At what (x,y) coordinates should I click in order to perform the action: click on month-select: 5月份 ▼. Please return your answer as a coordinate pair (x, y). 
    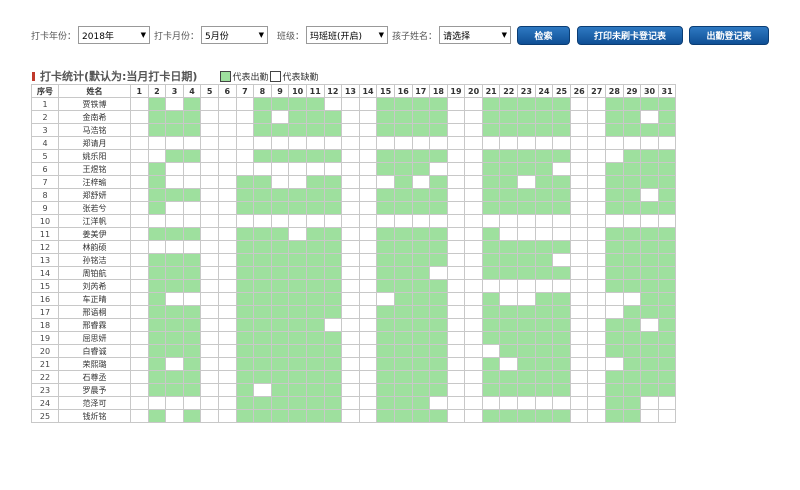
    Looking at the image, I should click on (235, 35).